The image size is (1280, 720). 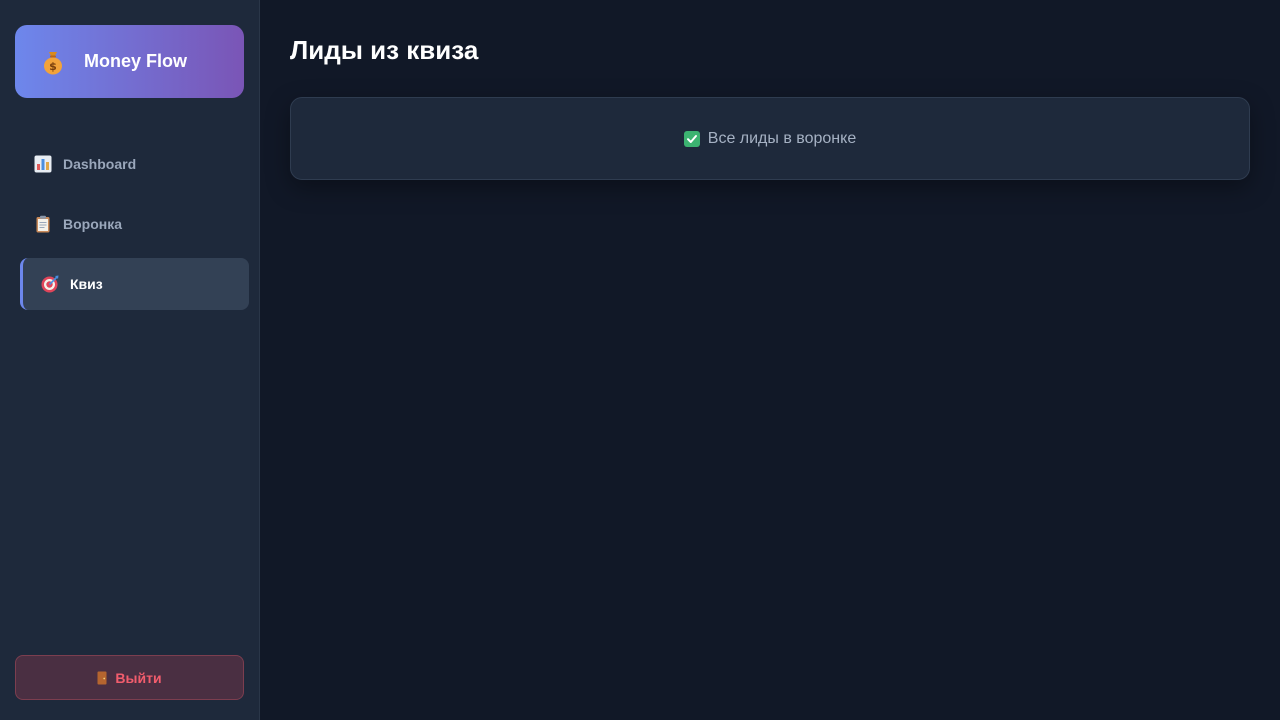 What do you see at coordinates (691, 138) in the screenshot?
I see `checkmark-icon` at bounding box center [691, 138].